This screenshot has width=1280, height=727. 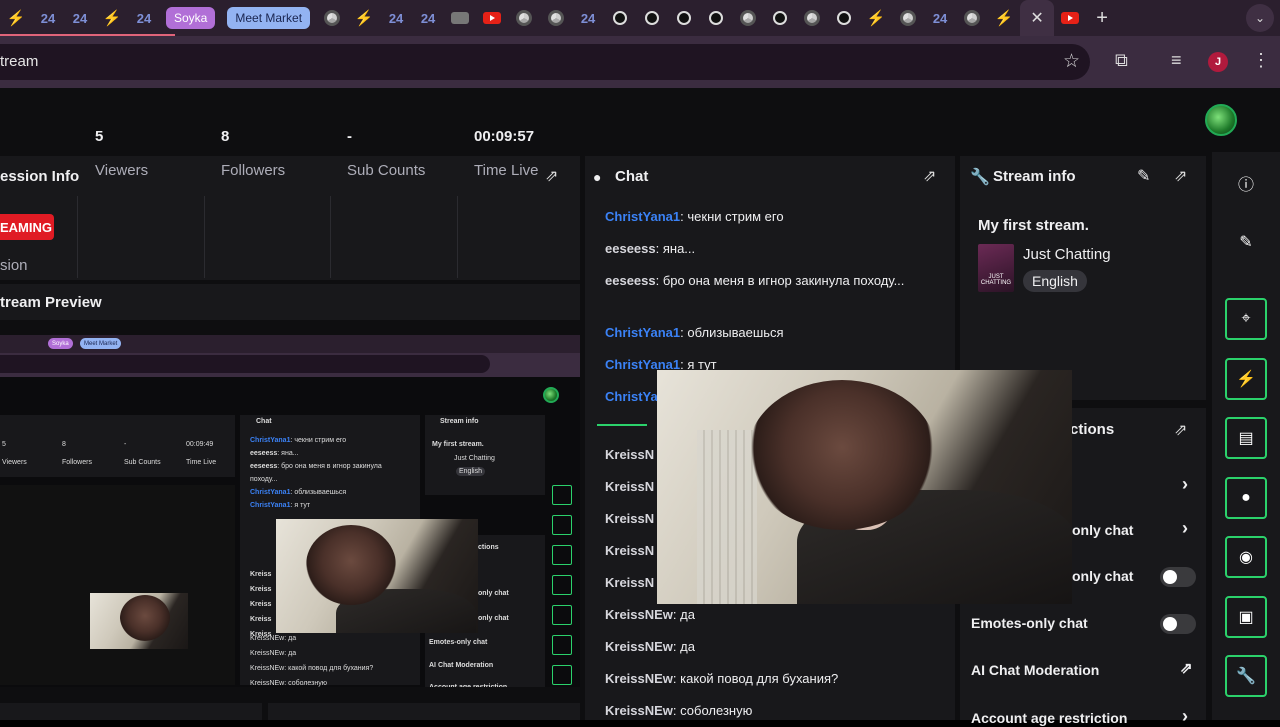 I want to click on preview-stat-label: Time Live, so click(x=201, y=462).